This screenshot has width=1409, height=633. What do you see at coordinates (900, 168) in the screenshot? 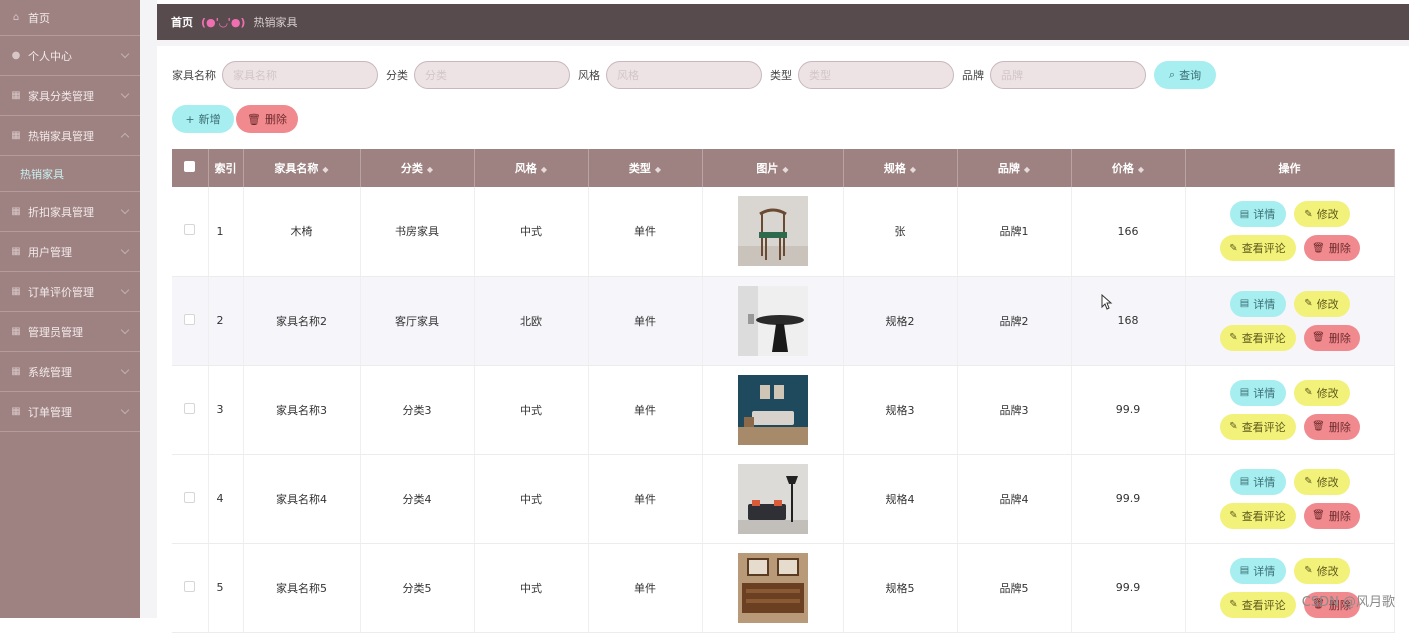
I see `column-header-spec: 规格◆` at bounding box center [900, 168].